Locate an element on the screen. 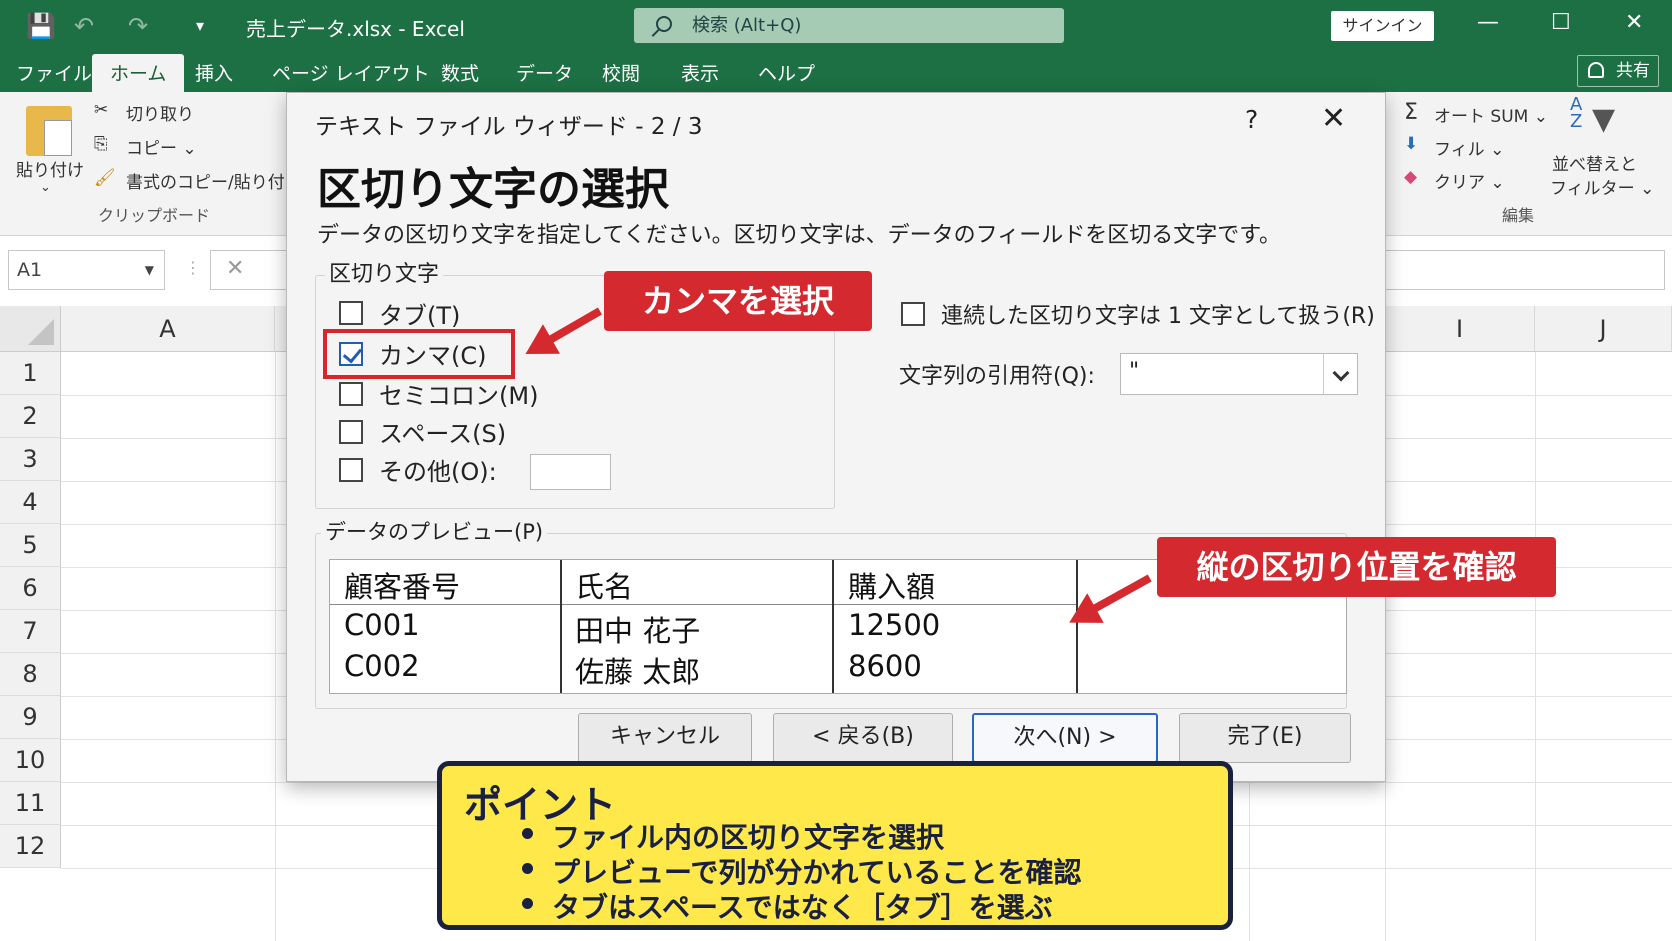 The width and height of the screenshot is (1672, 941). copy-icon: ⎘ is located at coordinates (101, 144).